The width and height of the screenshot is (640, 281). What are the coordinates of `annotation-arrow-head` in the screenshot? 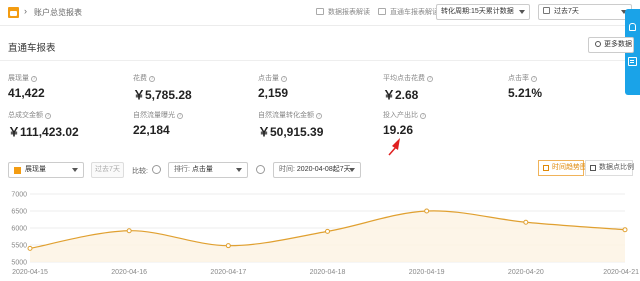 It's located at (396, 144).